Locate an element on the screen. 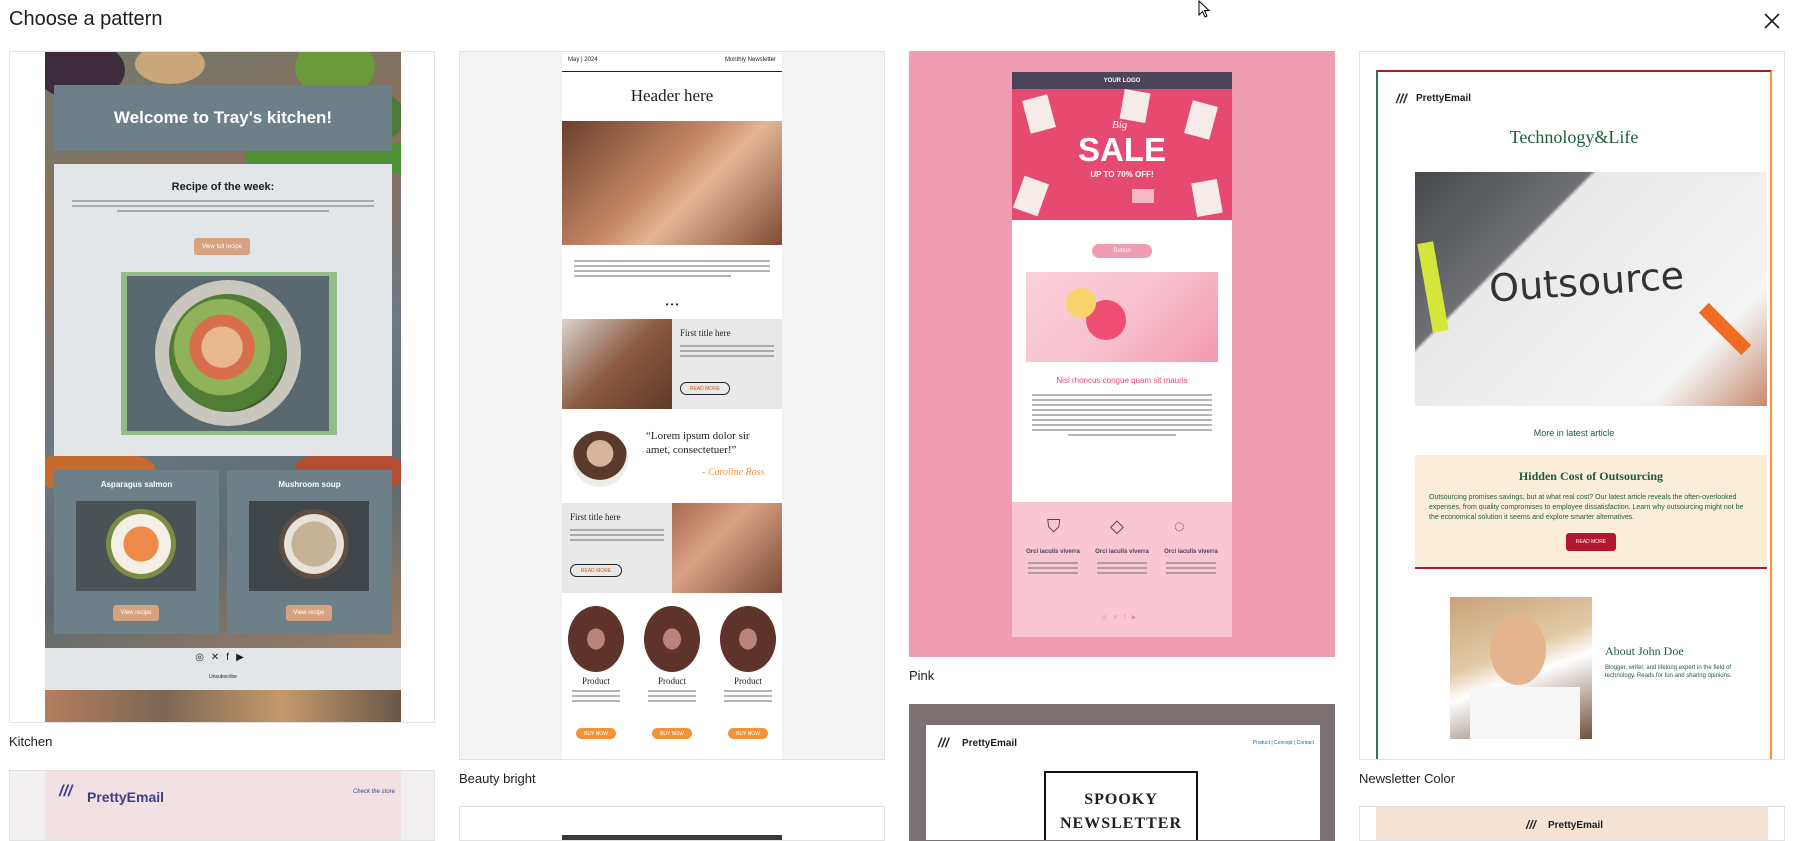 This screenshot has width=1794, height=841. pink-tag-icon: ◇ is located at coordinates (1117, 526).